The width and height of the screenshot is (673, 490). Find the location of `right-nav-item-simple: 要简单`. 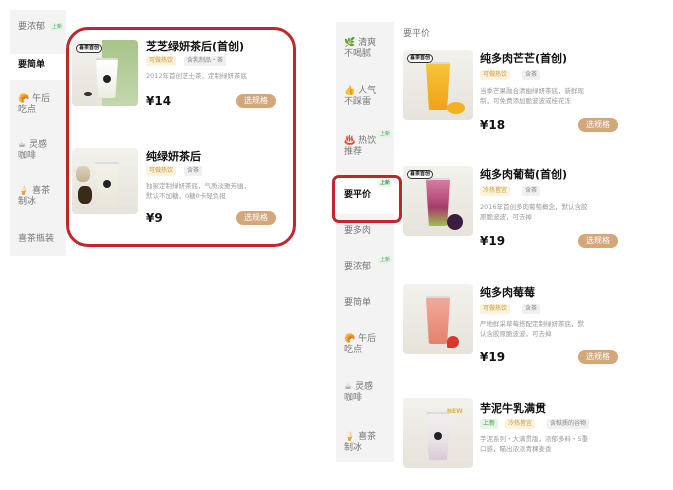

right-nav-item-simple: 要简单 is located at coordinates (365, 303).